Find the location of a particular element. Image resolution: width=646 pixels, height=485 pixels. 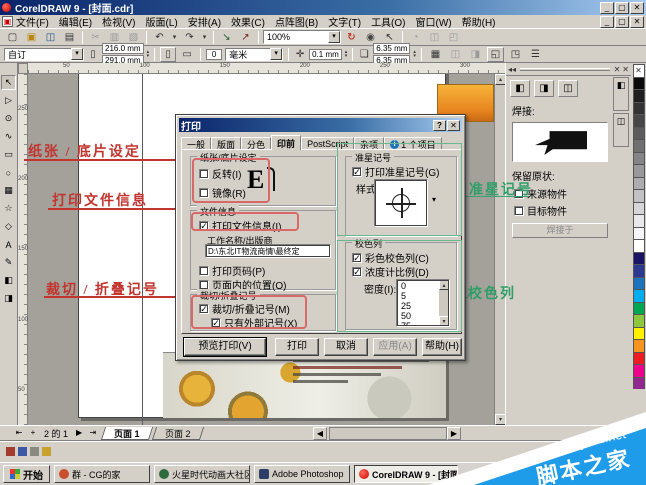

densitometer-checkbox: ✓ 浓度计比例(D) is located at coordinates (390, 271).